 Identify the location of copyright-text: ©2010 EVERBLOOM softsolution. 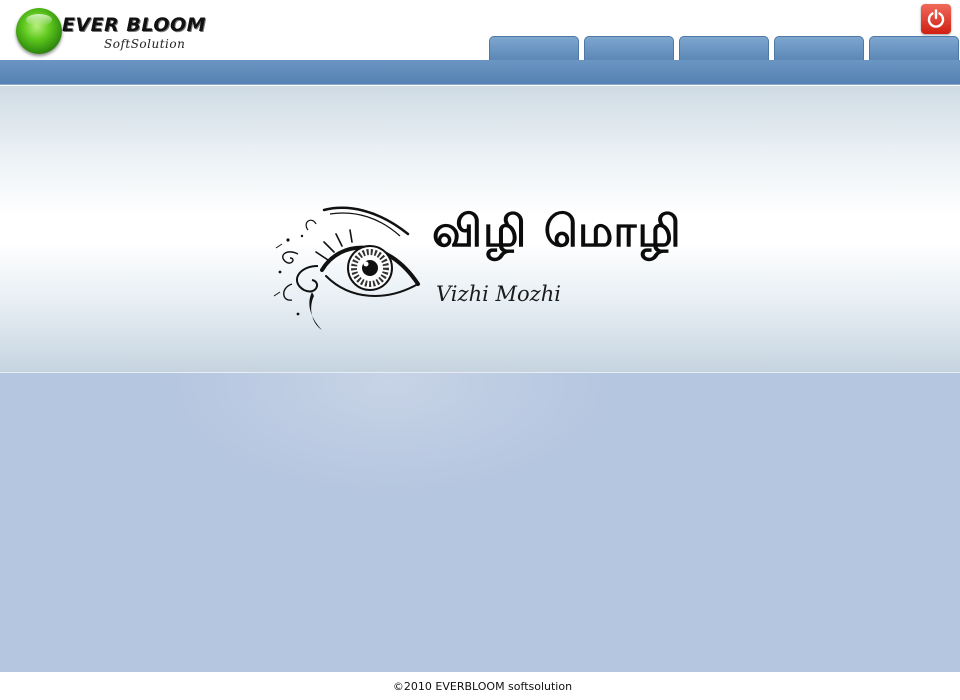
(482, 686).